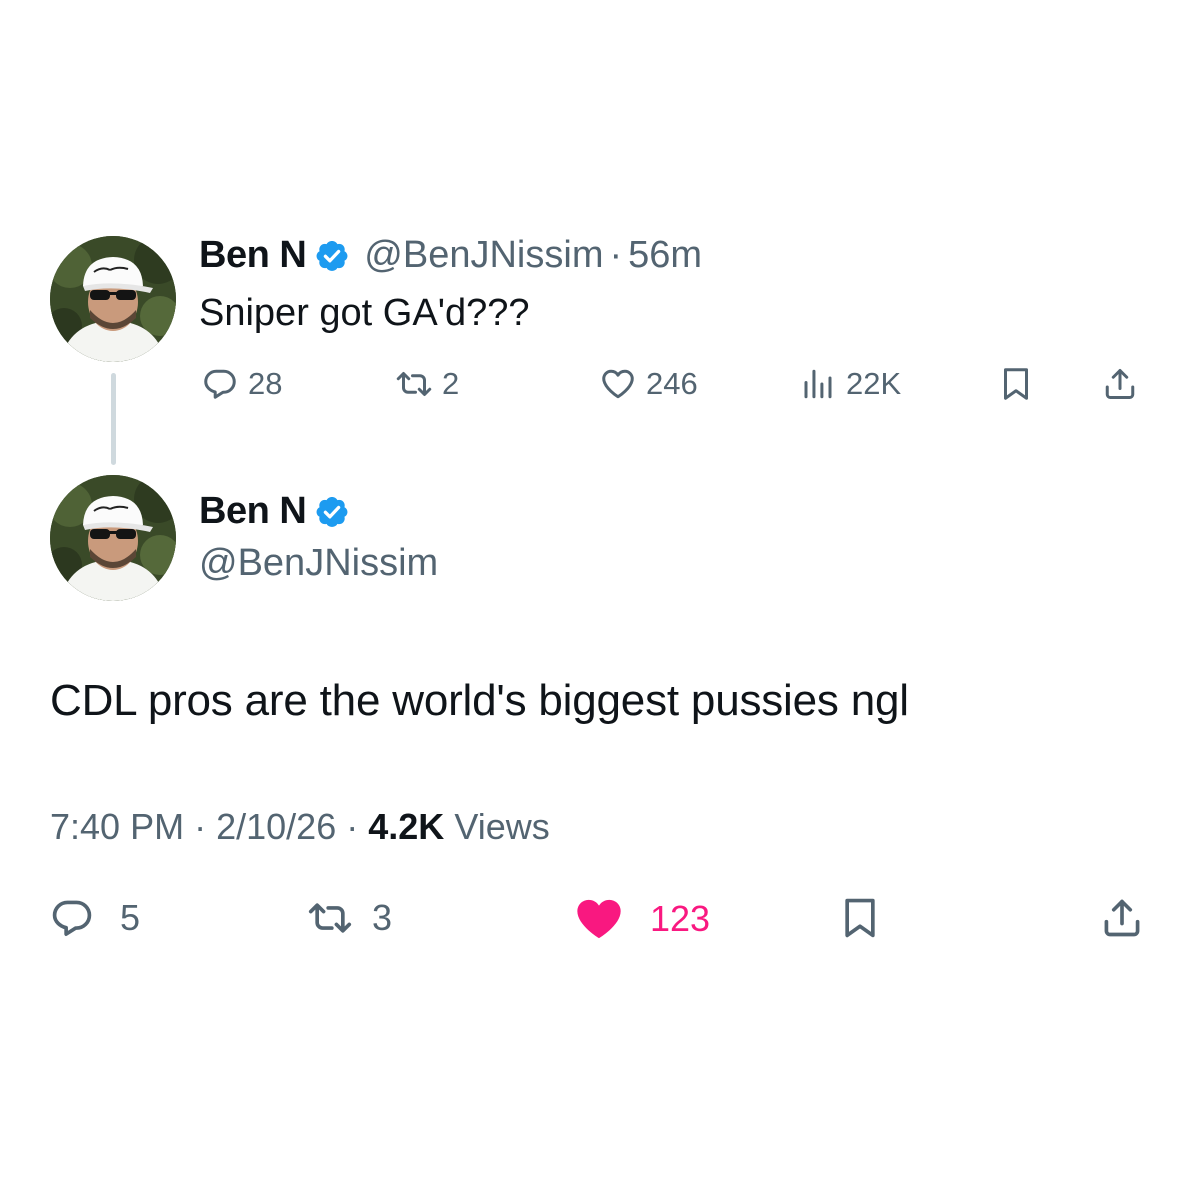  I want to click on main-bookmark-button, so click(860, 918).